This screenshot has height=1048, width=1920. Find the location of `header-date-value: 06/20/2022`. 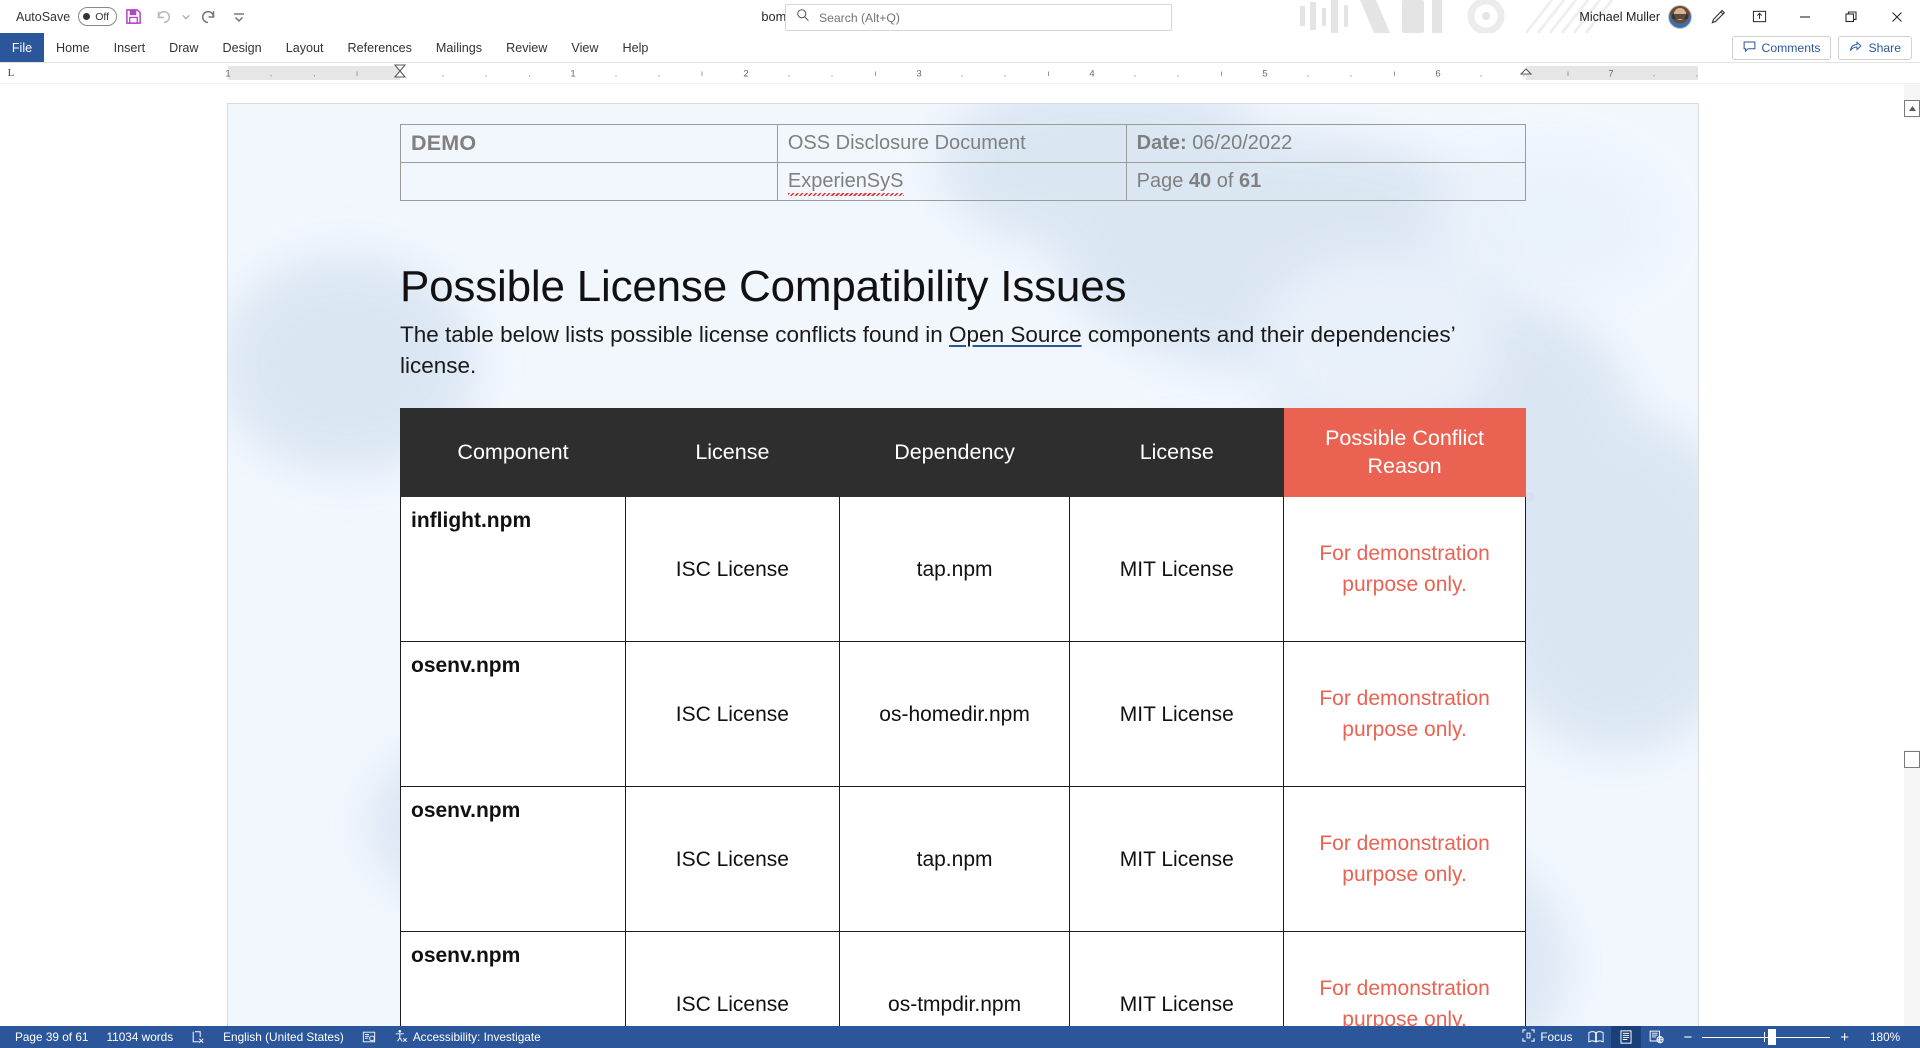

header-date-value: 06/20/2022 is located at coordinates (1242, 143).